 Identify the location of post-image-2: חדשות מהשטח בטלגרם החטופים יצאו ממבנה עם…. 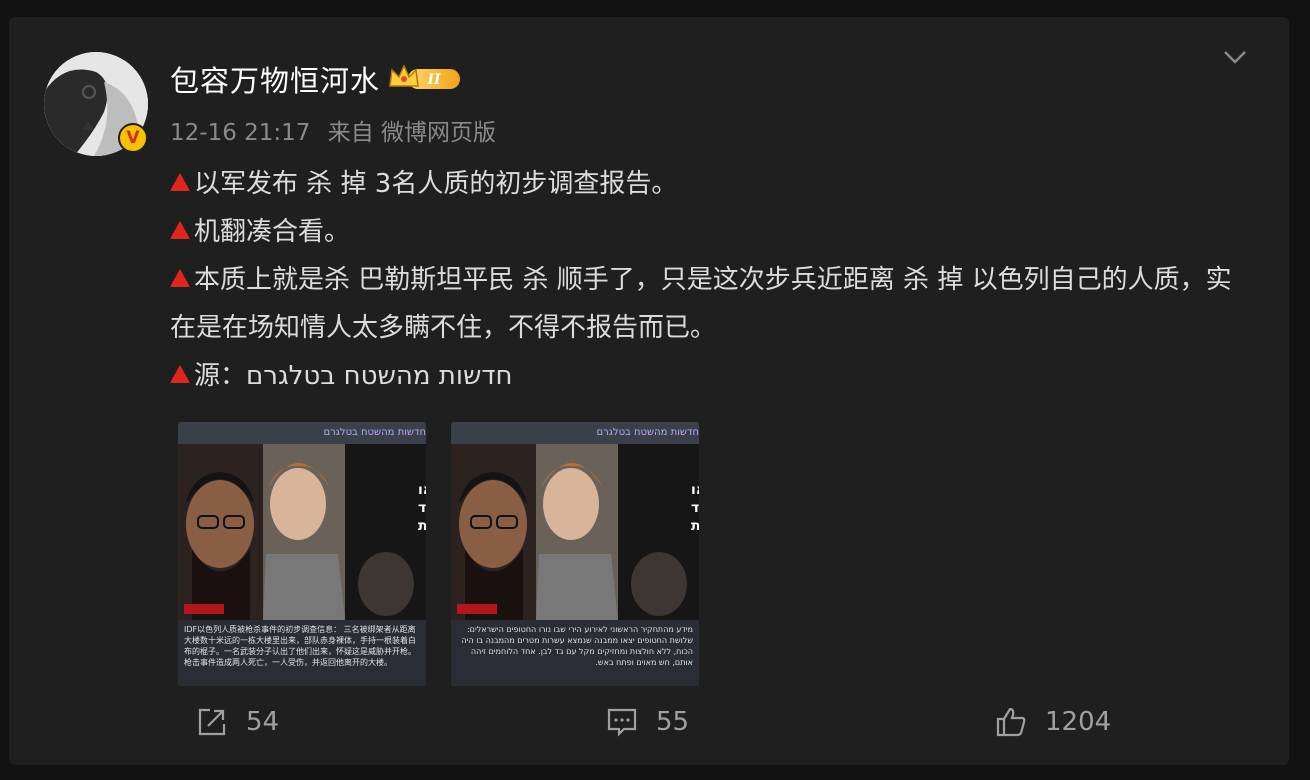
(575, 554).